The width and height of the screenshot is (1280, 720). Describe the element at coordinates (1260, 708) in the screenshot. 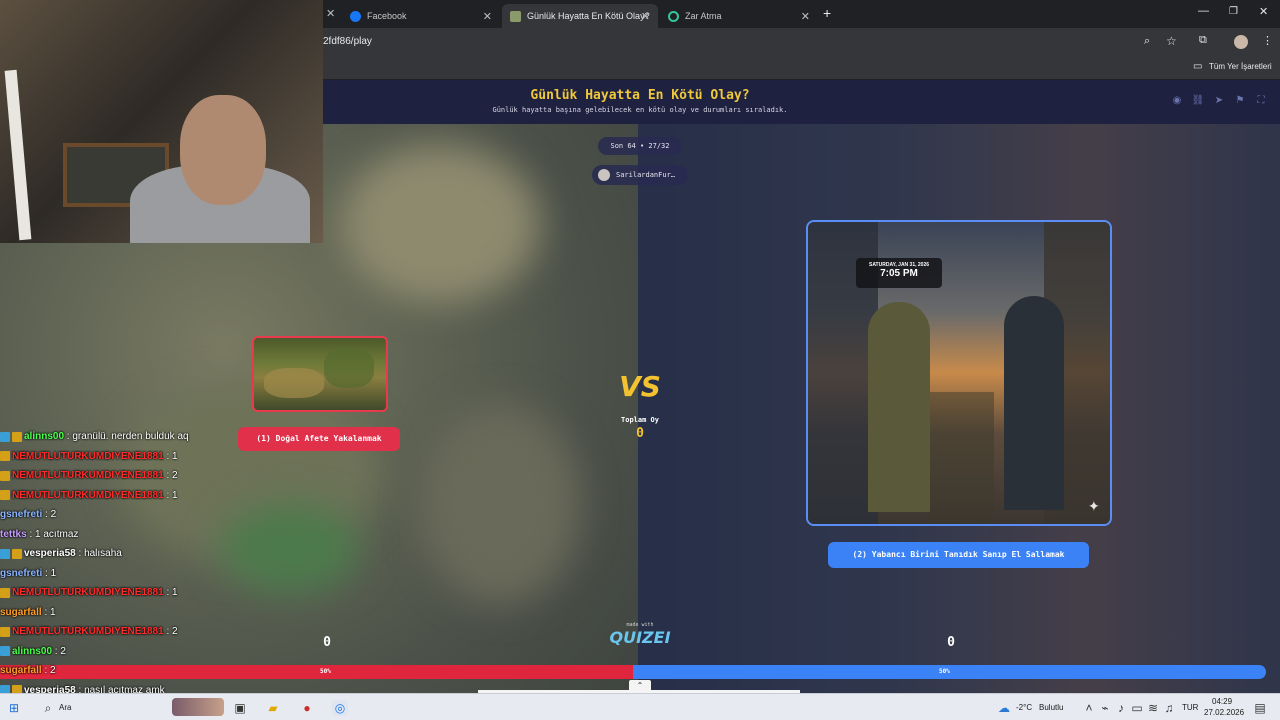

I see `notification-icon: ▤` at that location.